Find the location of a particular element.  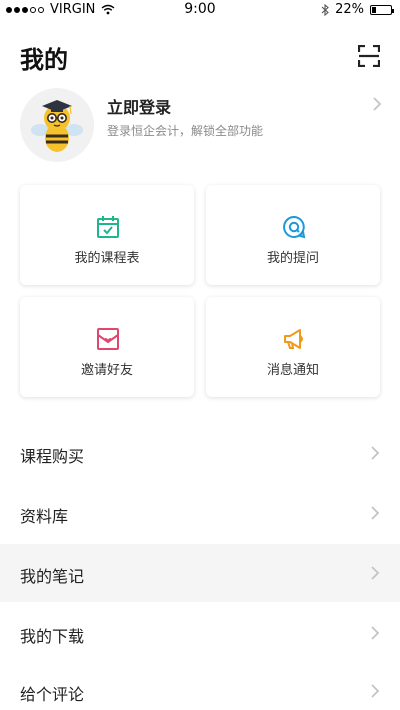

menu-item-label: 资料库 is located at coordinates (44, 516).